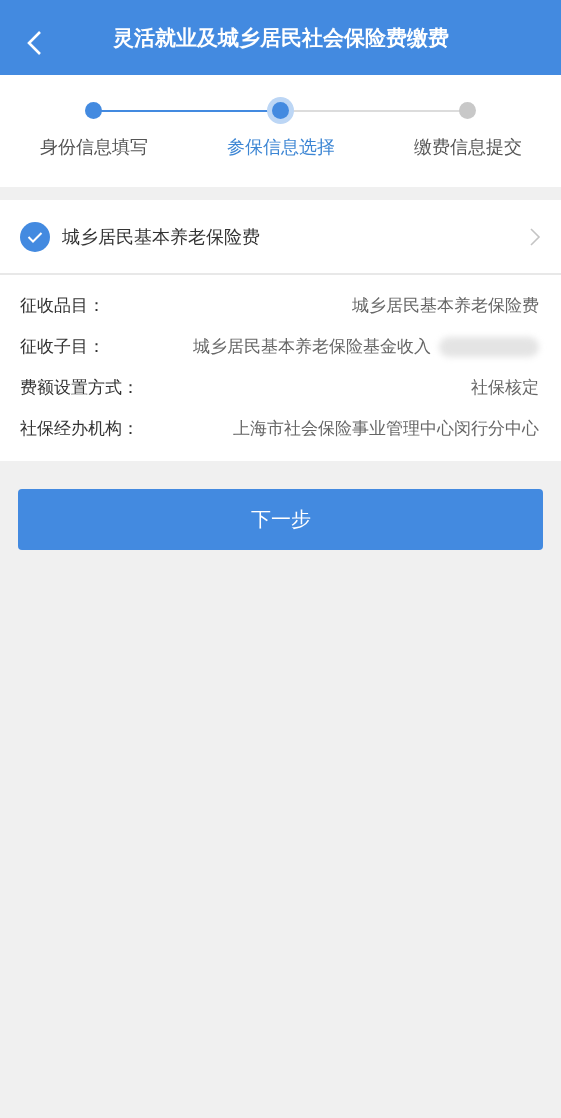  Describe the element at coordinates (280, 237) in the screenshot. I see `insurance-item: 城乡居民基本养老保险费` at that location.